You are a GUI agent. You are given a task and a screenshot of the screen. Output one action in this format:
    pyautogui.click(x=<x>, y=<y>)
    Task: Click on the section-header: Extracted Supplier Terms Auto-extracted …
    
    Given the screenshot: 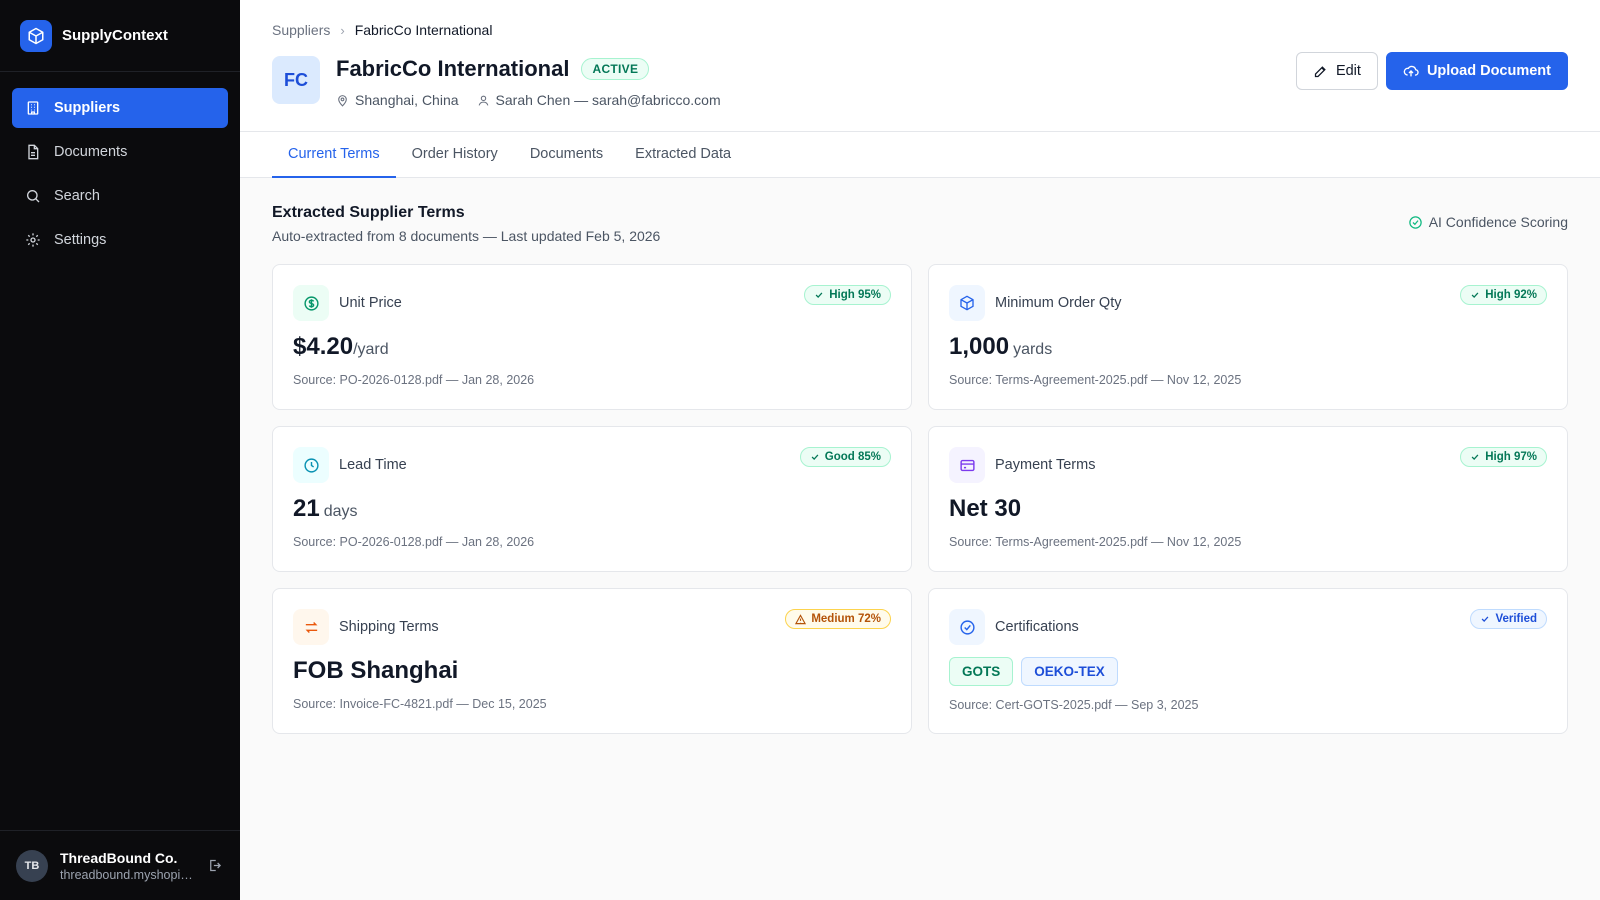 What is the action you would take?
    pyautogui.click(x=920, y=224)
    